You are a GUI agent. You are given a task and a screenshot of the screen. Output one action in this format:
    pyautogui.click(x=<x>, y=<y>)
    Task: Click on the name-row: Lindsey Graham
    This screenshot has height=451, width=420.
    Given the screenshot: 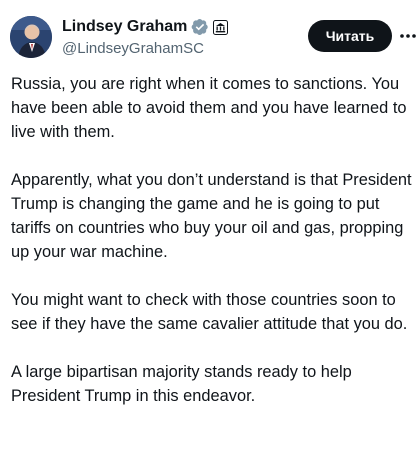 What is the action you would take?
    pyautogui.click(x=172, y=27)
    